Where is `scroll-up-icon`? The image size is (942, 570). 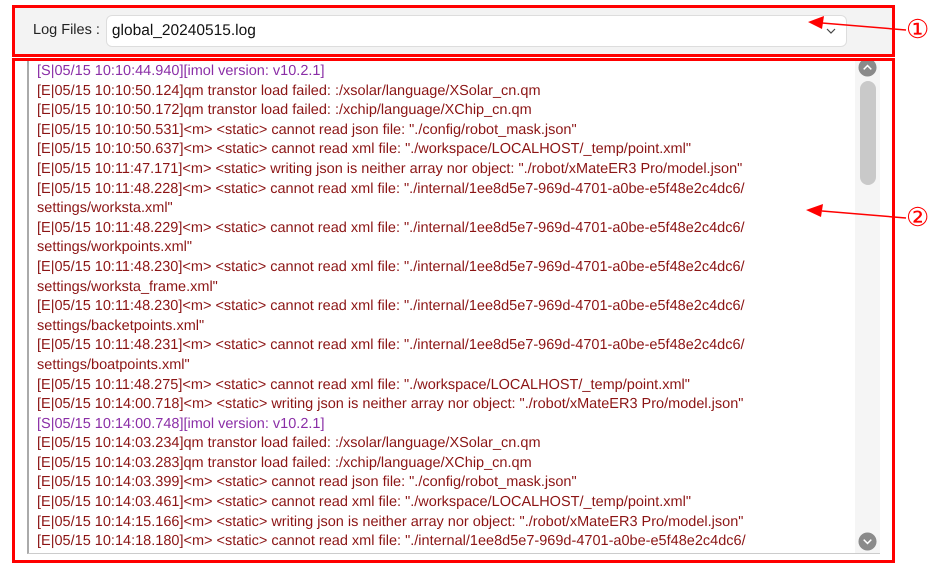
scroll-up-icon is located at coordinates (867, 69).